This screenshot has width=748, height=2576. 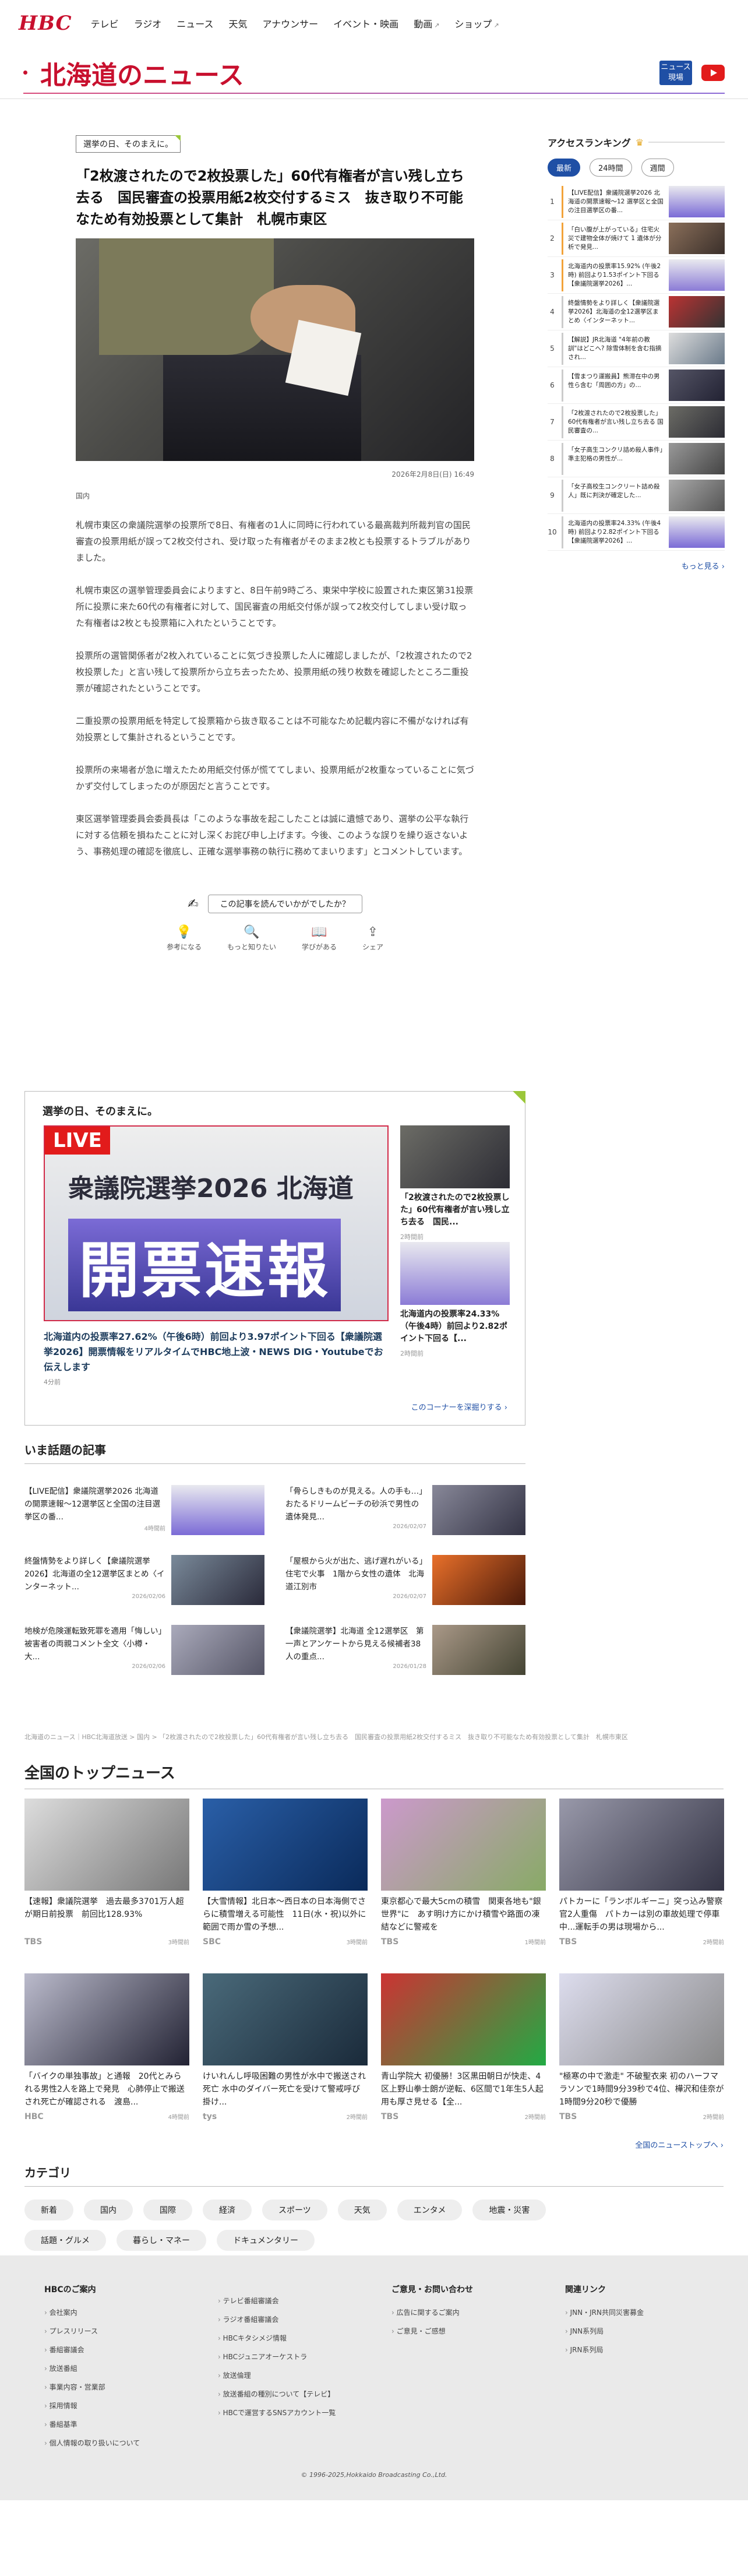 I want to click on footer-link: HBCジュニアオーケストラ, so click(x=296, y=2357).